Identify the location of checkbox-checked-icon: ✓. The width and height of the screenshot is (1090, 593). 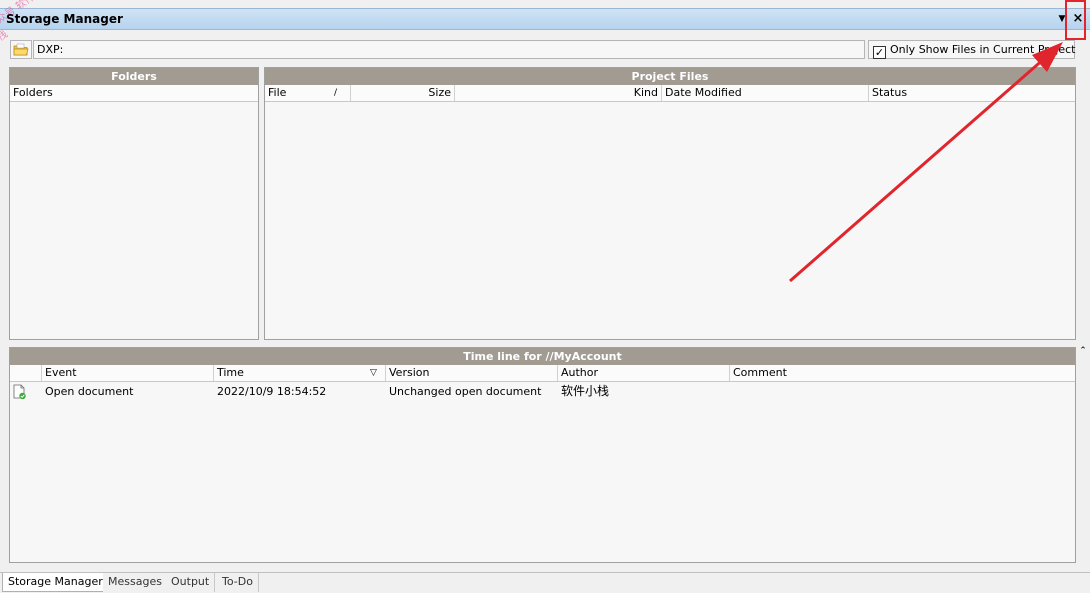
(879, 52).